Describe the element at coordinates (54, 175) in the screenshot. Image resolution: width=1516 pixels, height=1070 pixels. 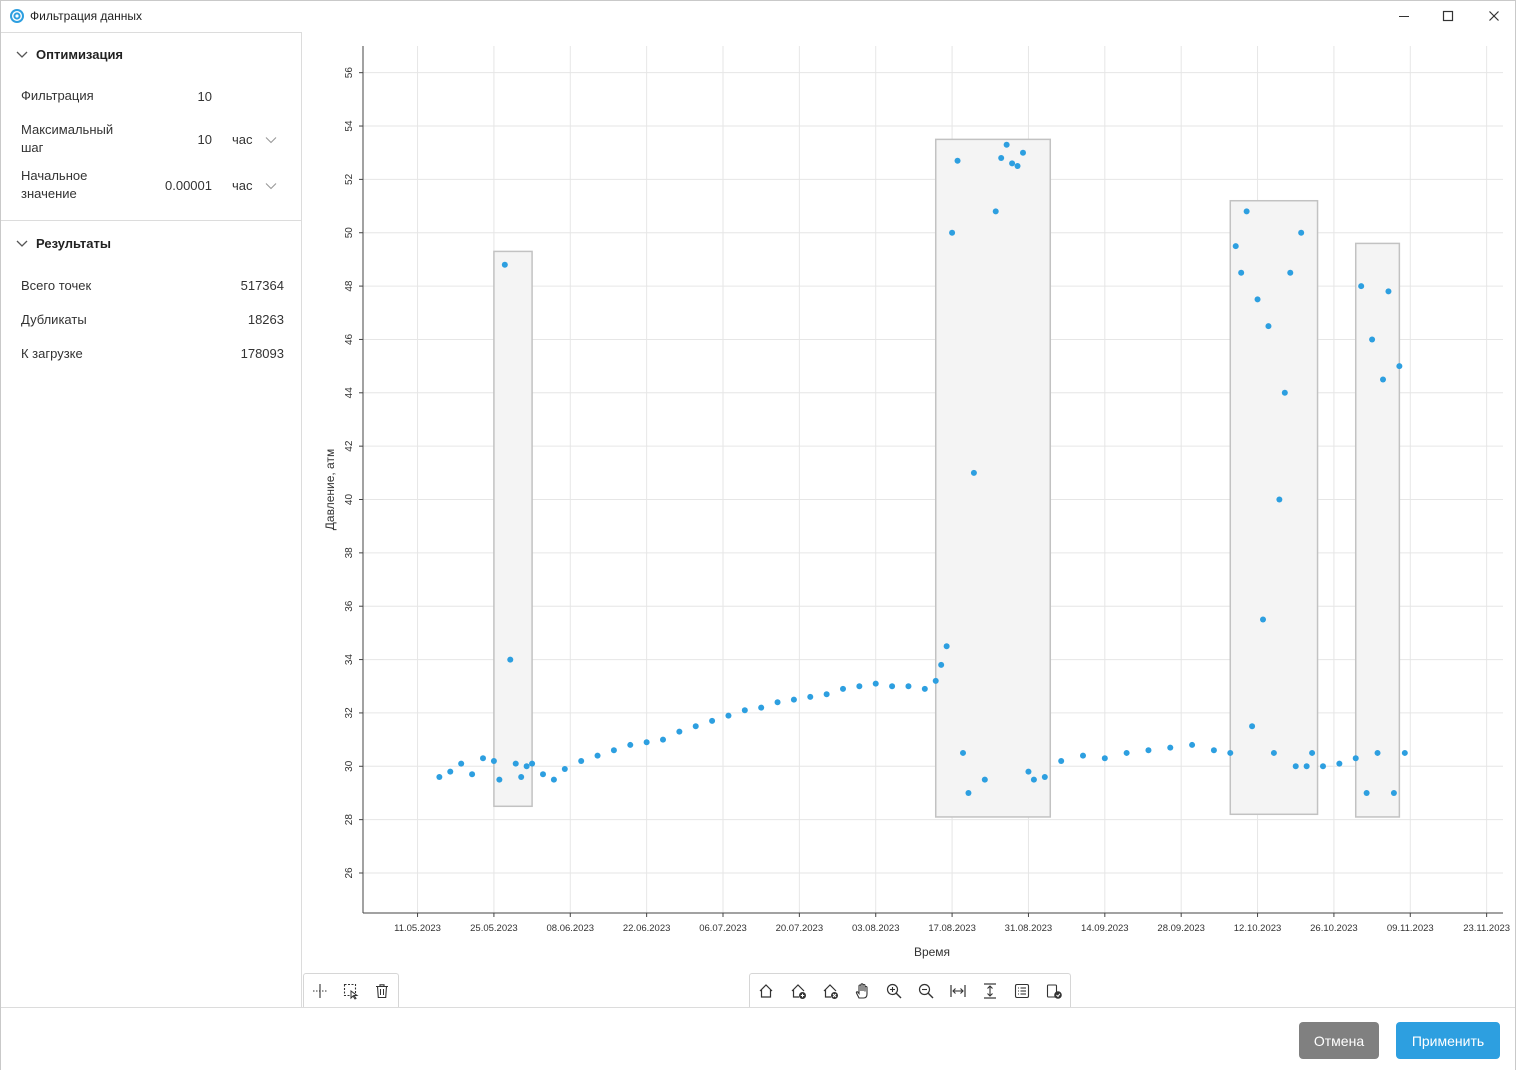
I see `initial-value-label-line1: Начальное` at that location.